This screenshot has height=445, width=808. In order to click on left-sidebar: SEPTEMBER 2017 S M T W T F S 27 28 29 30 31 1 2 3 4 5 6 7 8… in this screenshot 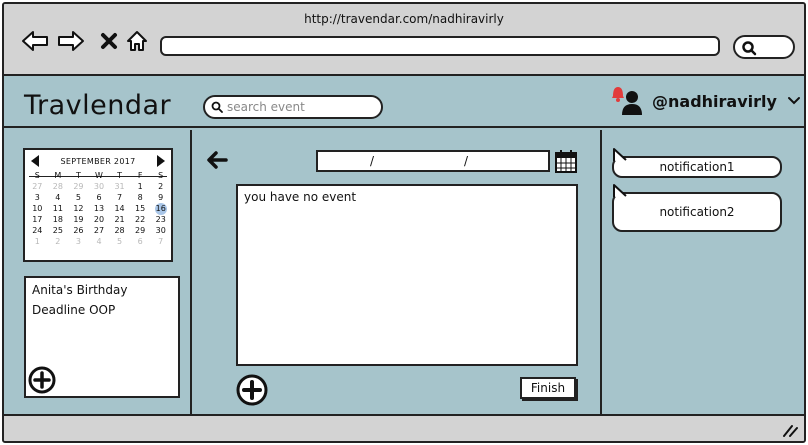, I will do `click(98, 272)`.